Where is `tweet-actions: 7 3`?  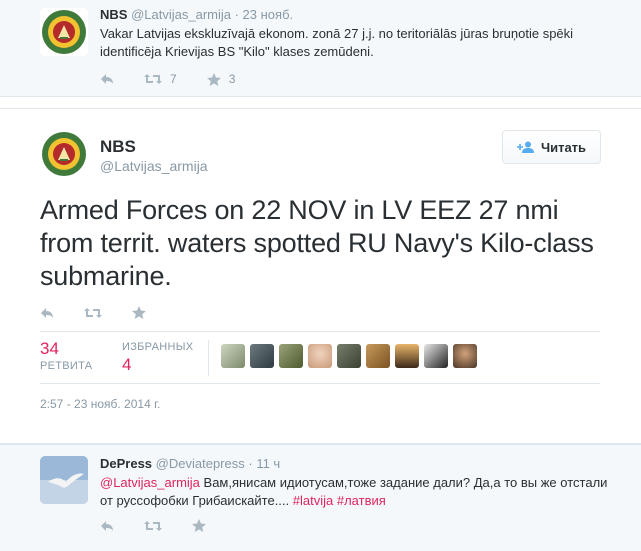
tweet-actions: 7 3 is located at coordinates (182, 79).